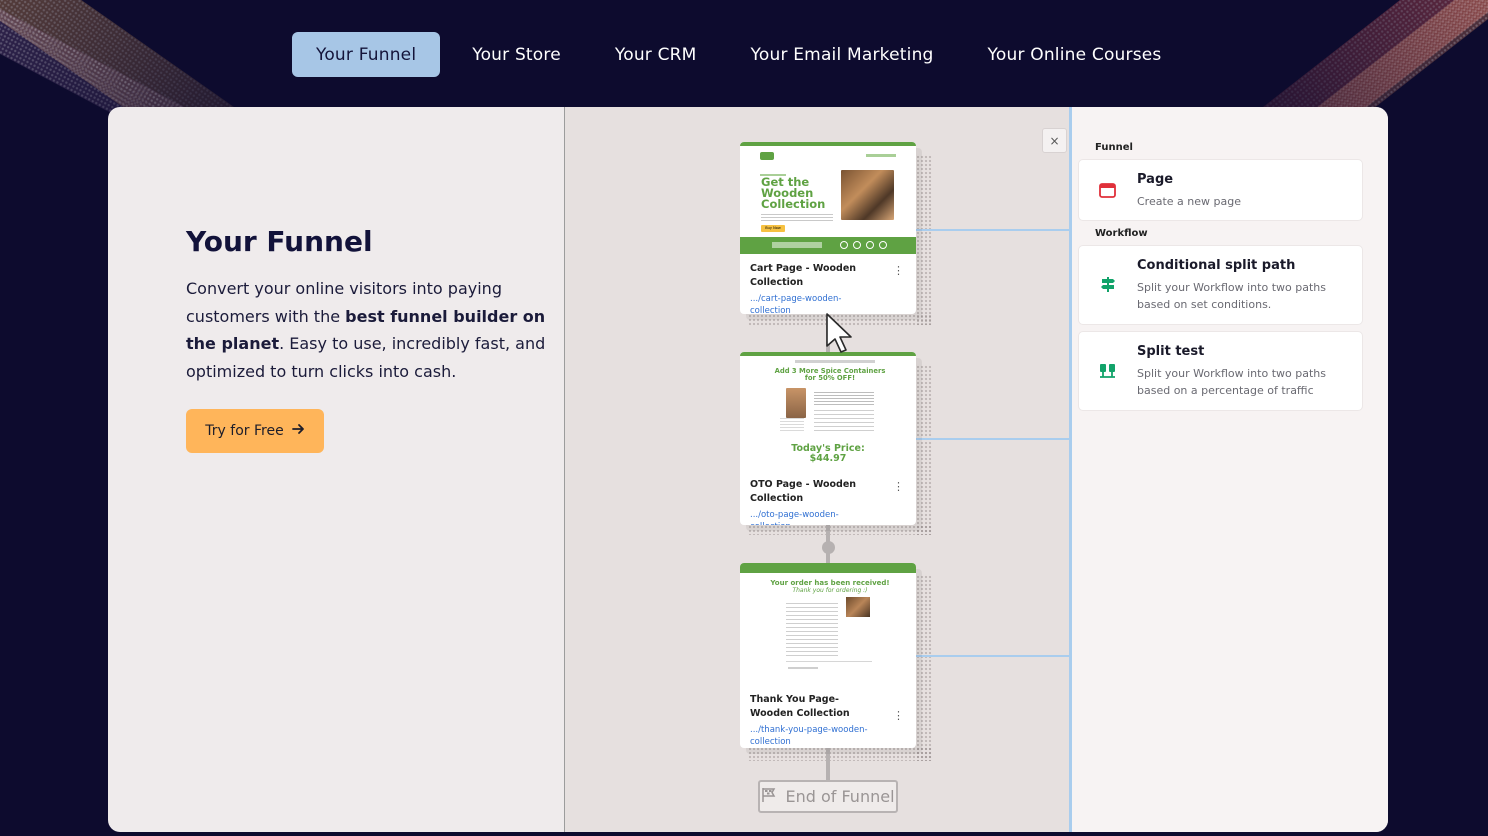  What do you see at coordinates (1216, 265) in the screenshot?
I see `option-title: Conditional split path` at bounding box center [1216, 265].